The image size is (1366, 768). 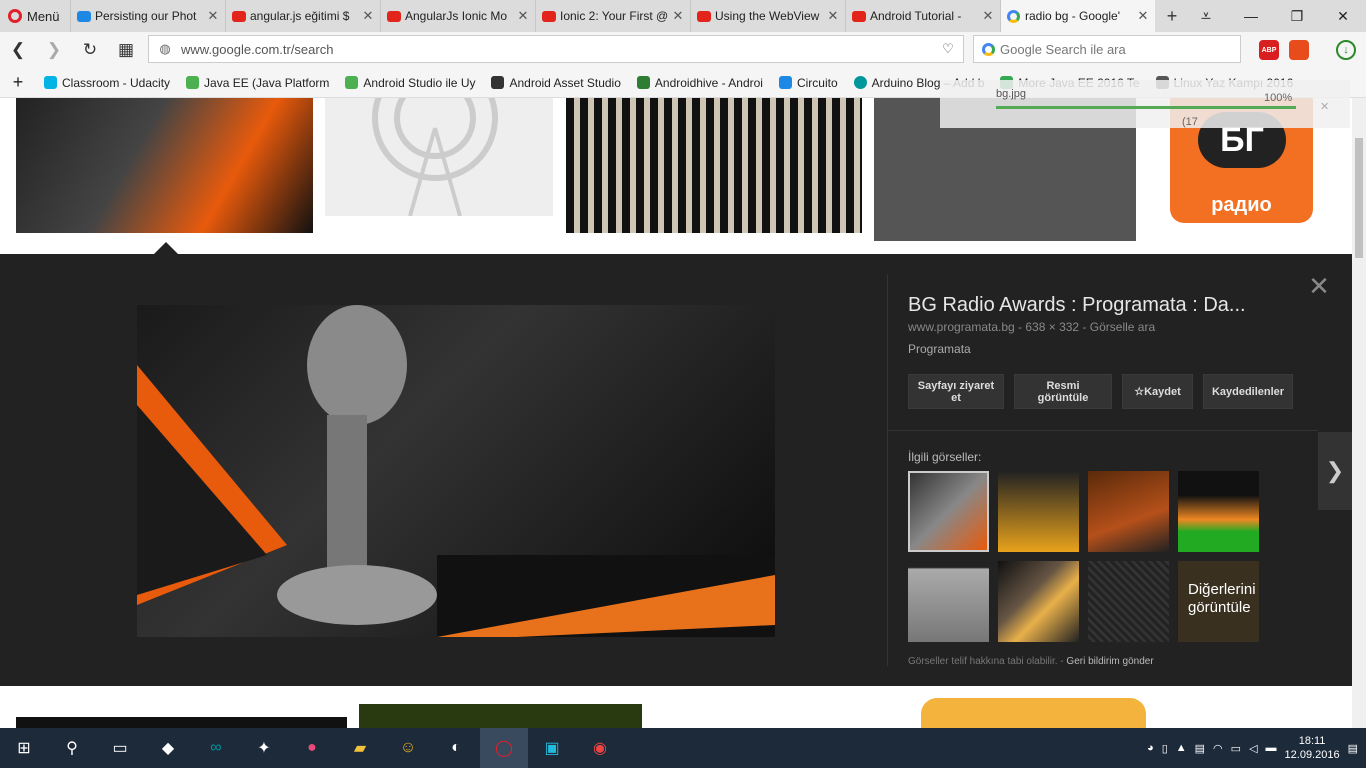 What do you see at coordinates (1253, 748) in the screenshot?
I see `volume-icon: ◁` at bounding box center [1253, 748].